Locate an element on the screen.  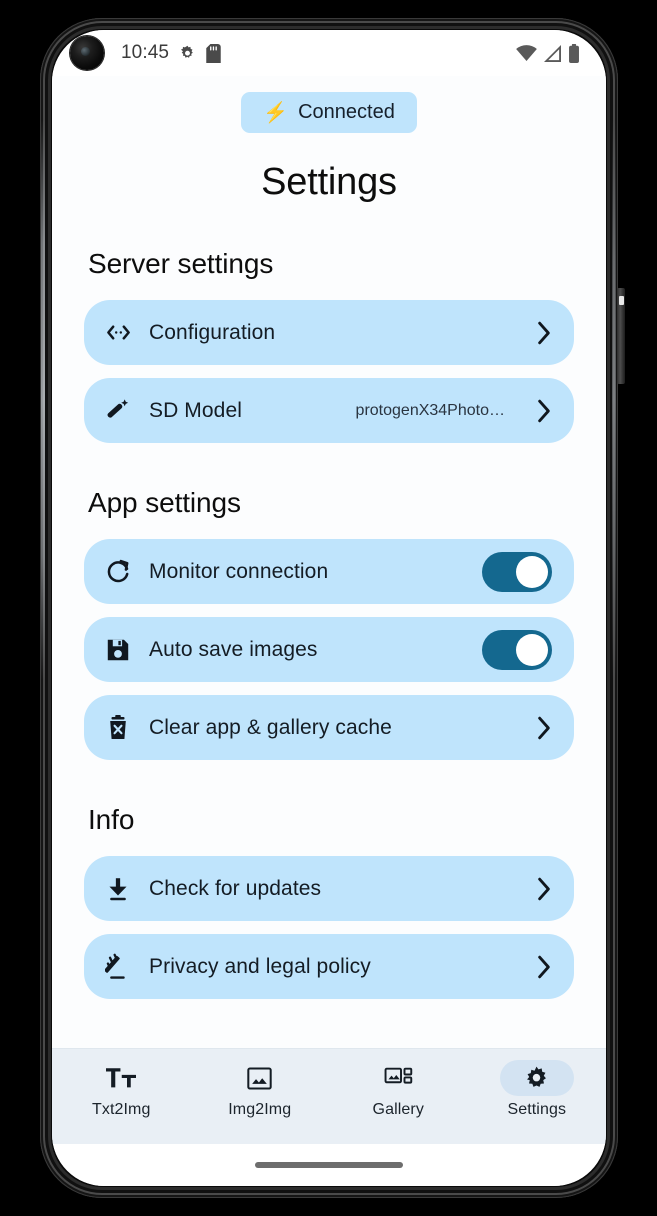
refresh-icon is located at coordinates (118, 572).